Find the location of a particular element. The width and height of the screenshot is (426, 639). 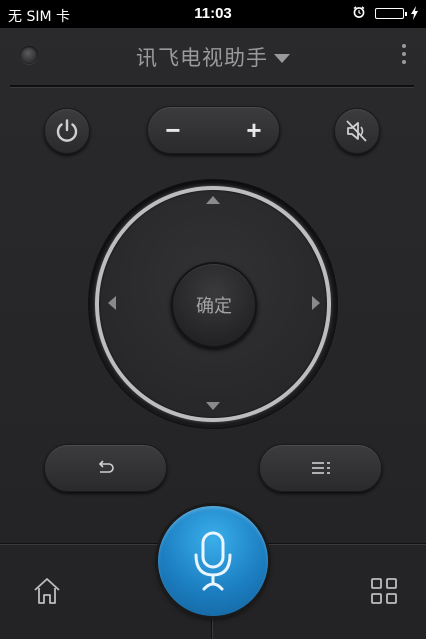

device-selector: 讯飞电视助手 is located at coordinates (213, 57).